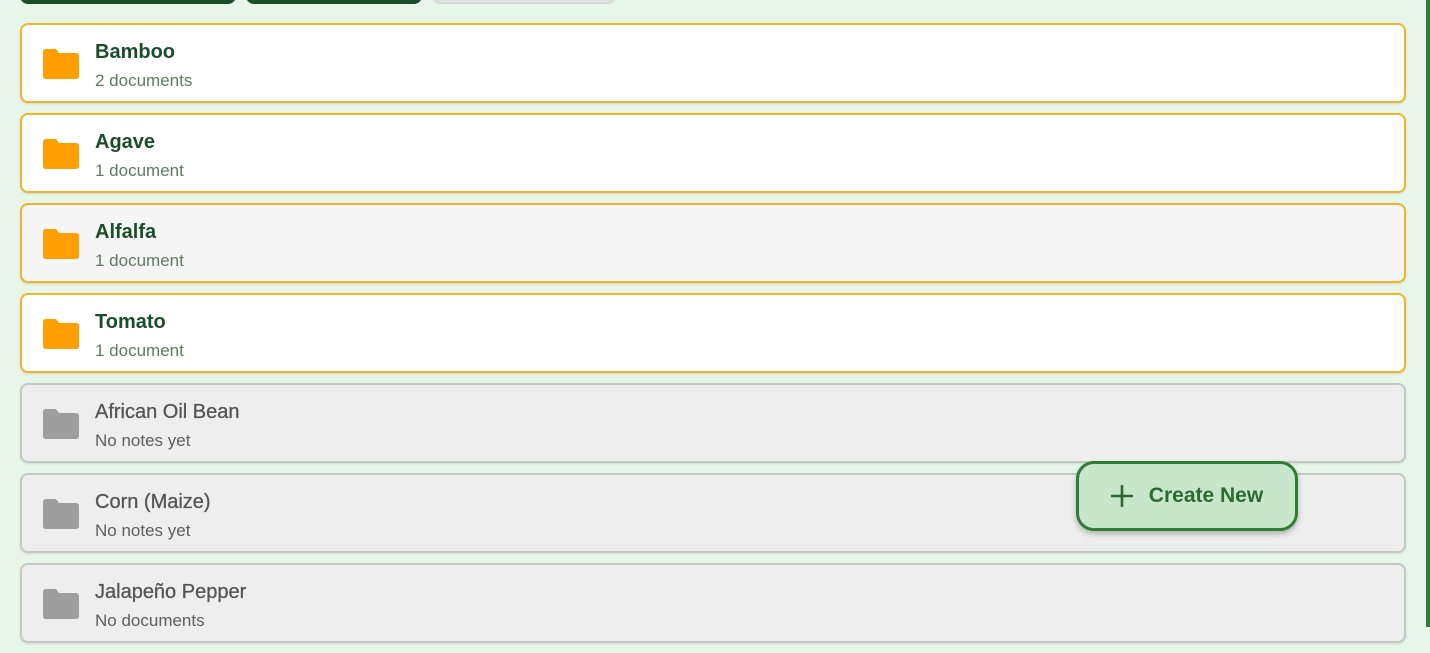  Describe the element at coordinates (150, 620) in the screenshot. I see `folder-count: No documents` at that location.